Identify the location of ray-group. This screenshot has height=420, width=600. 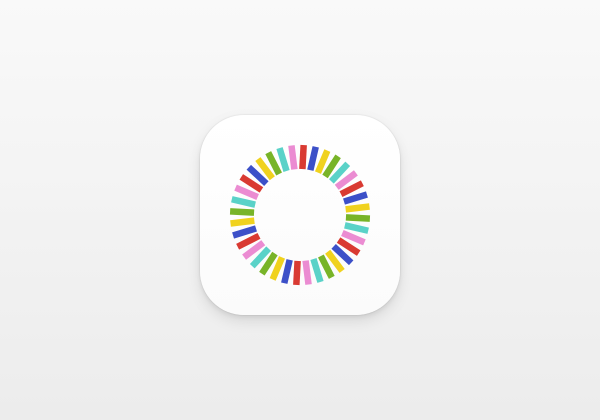
(300, 215).